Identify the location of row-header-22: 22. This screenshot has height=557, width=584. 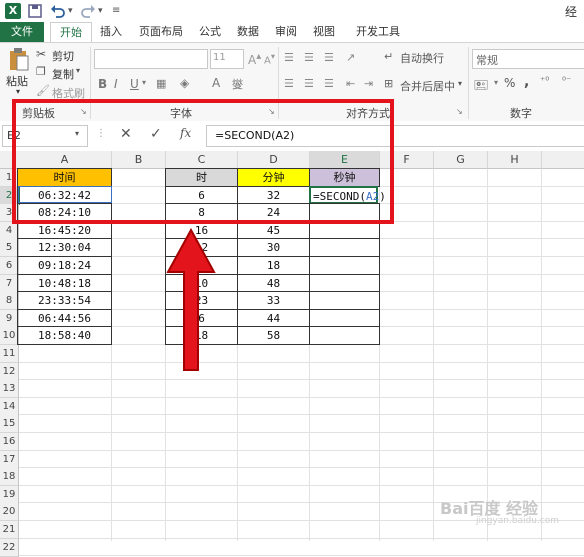
(9, 547).